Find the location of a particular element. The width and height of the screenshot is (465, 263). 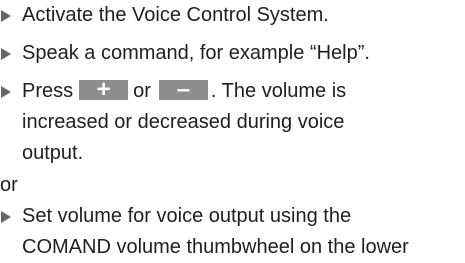

plus-key-glyph: + is located at coordinates (103, 89).